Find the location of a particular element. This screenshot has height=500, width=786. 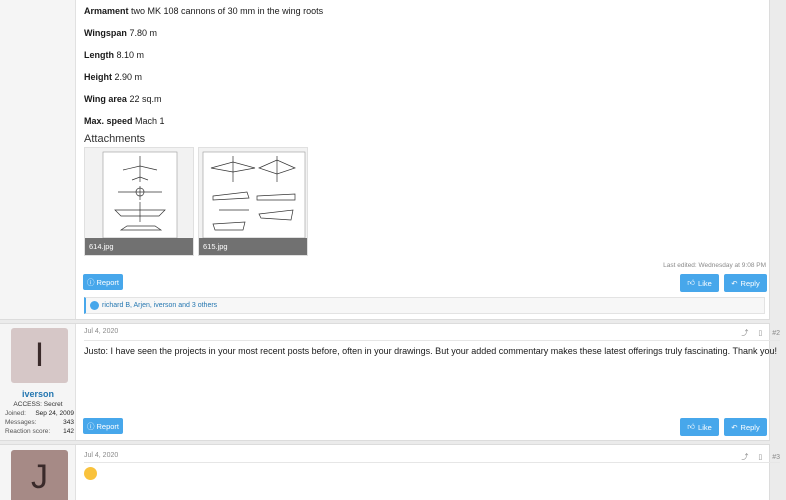

attachment-thumb-615: 615.jpg is located at coordinates (253, 201).